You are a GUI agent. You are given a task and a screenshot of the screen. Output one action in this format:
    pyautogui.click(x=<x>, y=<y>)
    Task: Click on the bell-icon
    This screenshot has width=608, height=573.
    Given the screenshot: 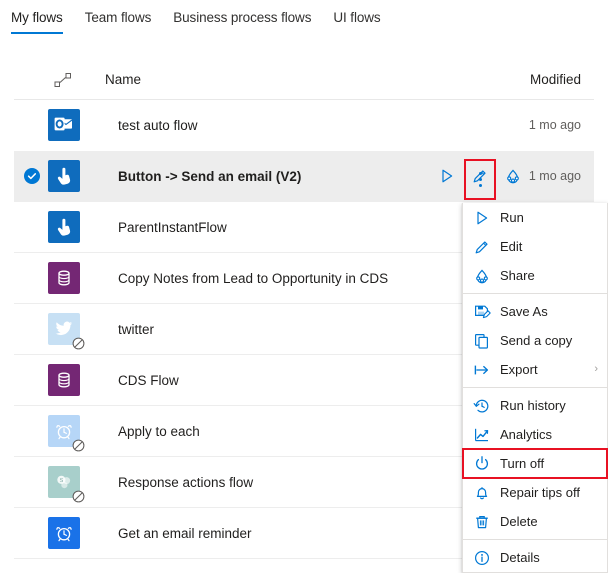 What is the action you would take?
    pyautogui.click(x=482, y=493)
    